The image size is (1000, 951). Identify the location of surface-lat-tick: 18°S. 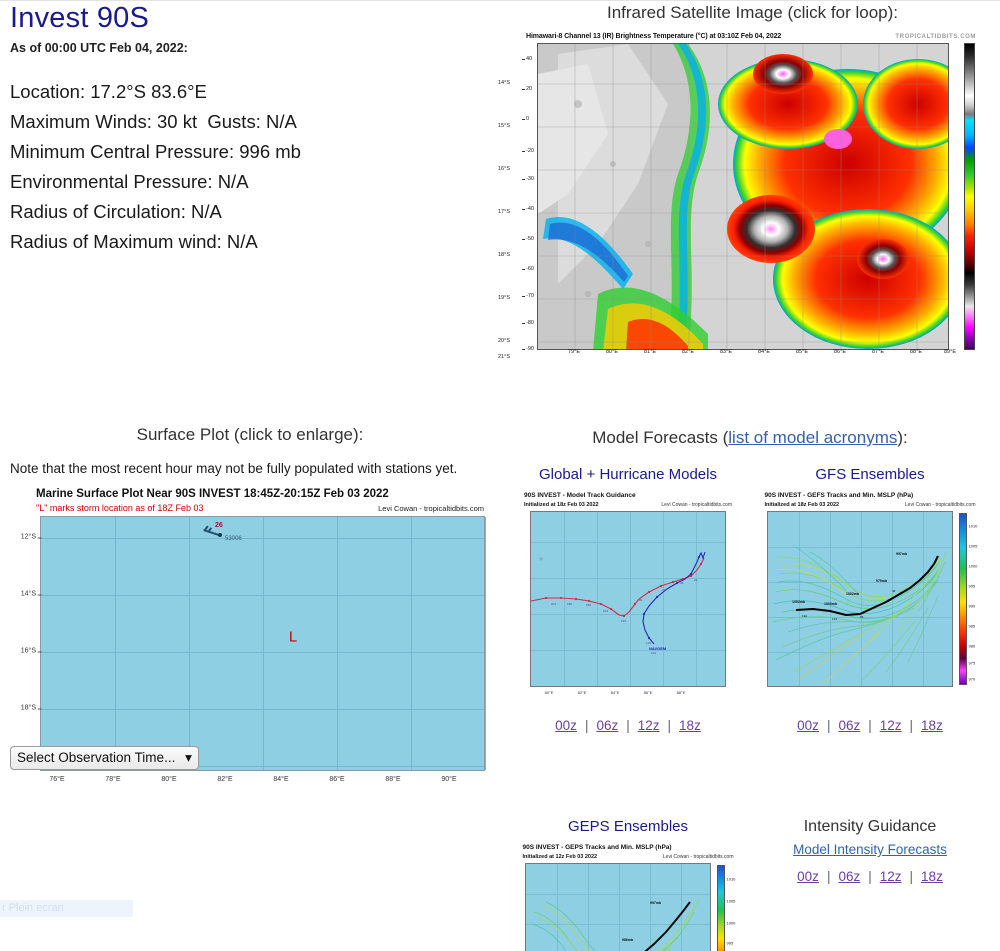
(31, 708).